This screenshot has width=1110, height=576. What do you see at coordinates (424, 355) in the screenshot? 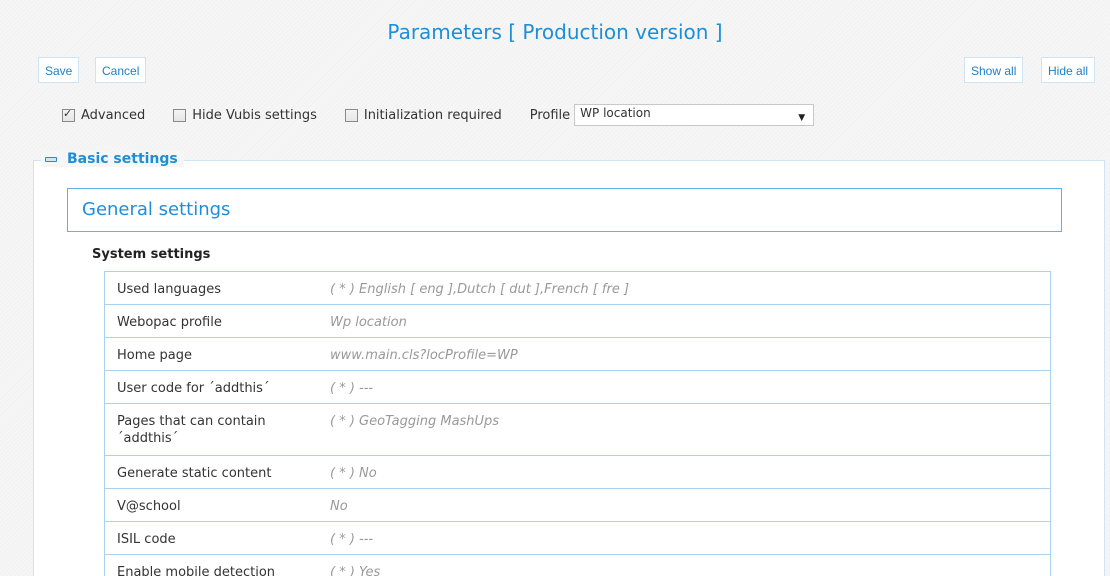
I see `setting-value: www.main.cls?locProfile=WP` at bounding box center [424, 355].